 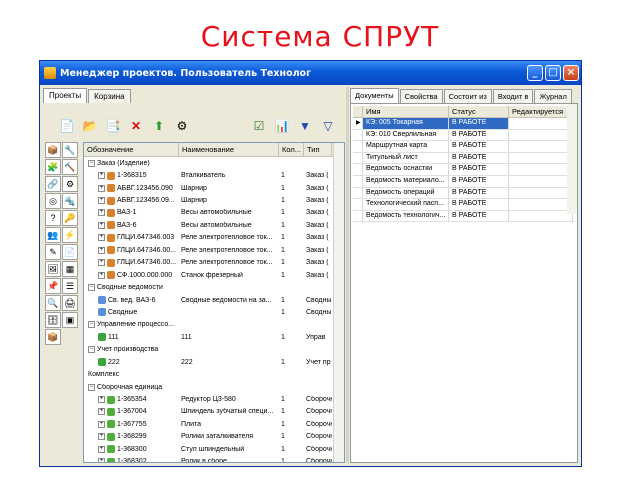 I want to click on col-doc-status: Статус, so click(x=479, y=111).